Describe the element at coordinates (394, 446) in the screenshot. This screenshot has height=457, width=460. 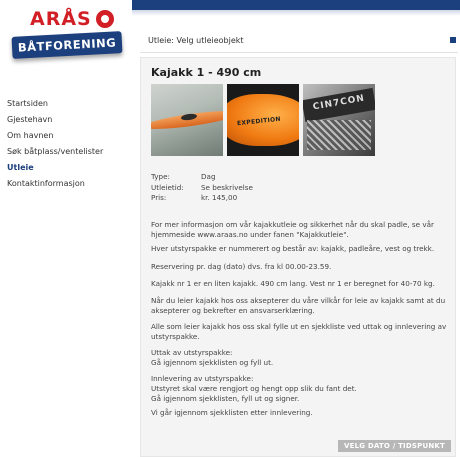
I see `select-date-button: VELG DATO / TIDSPUNKT` at that location.